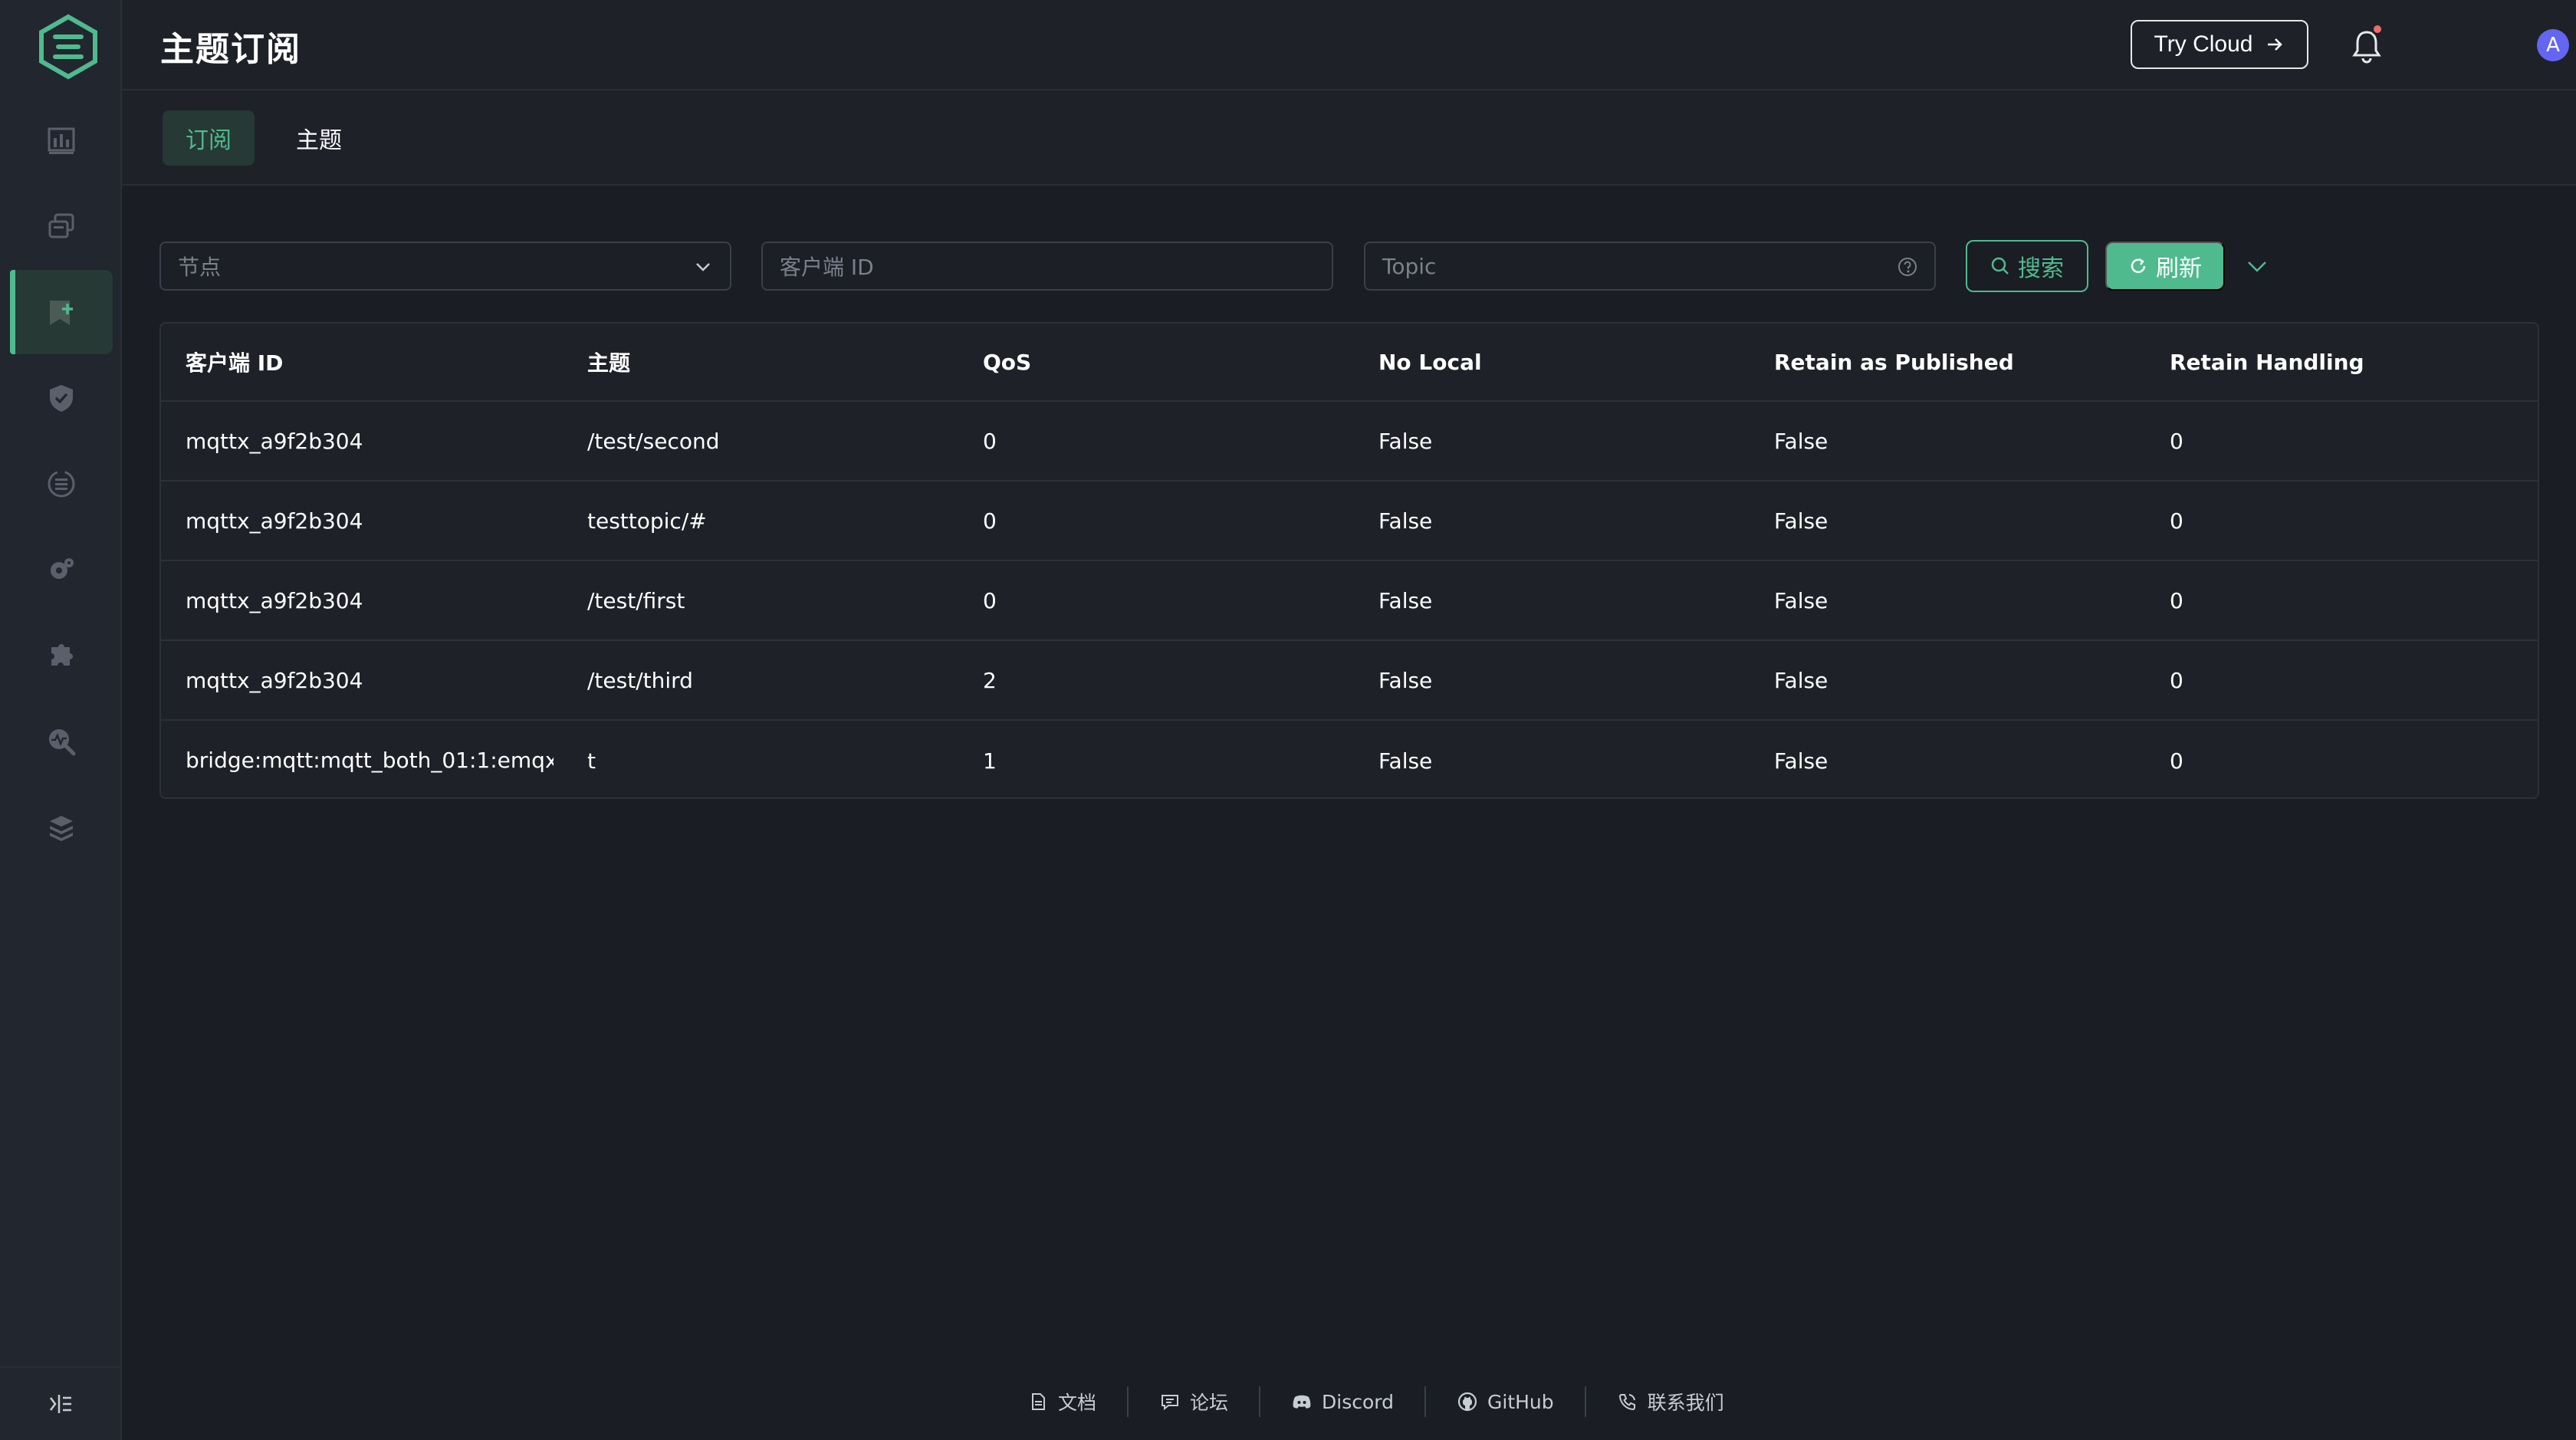 The image size is (2576, 1440). Describe the element at coordinates (1430, 362) in the screenshot. I see `column-header-no-local: No Local` at that location.